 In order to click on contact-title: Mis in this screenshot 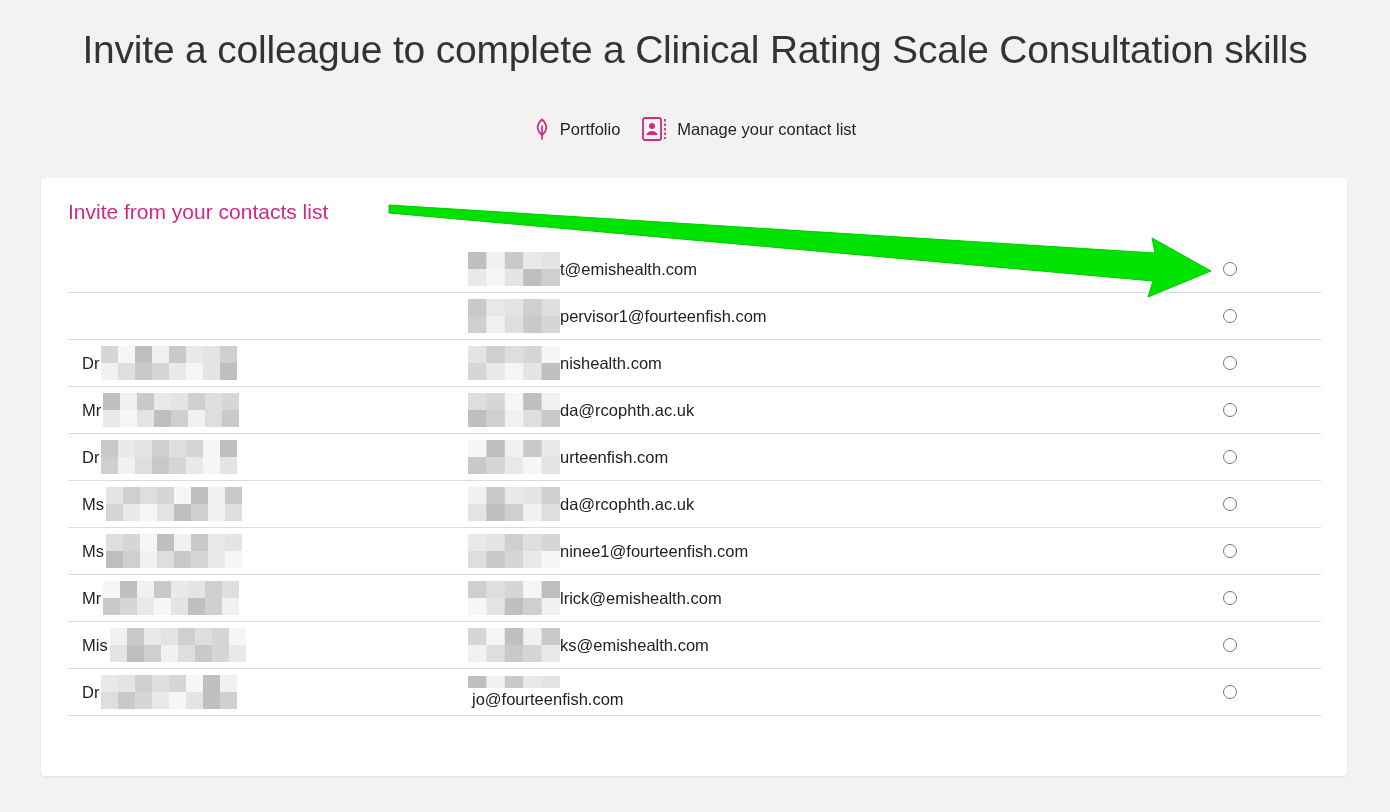, I will do `click(95, 645)`.